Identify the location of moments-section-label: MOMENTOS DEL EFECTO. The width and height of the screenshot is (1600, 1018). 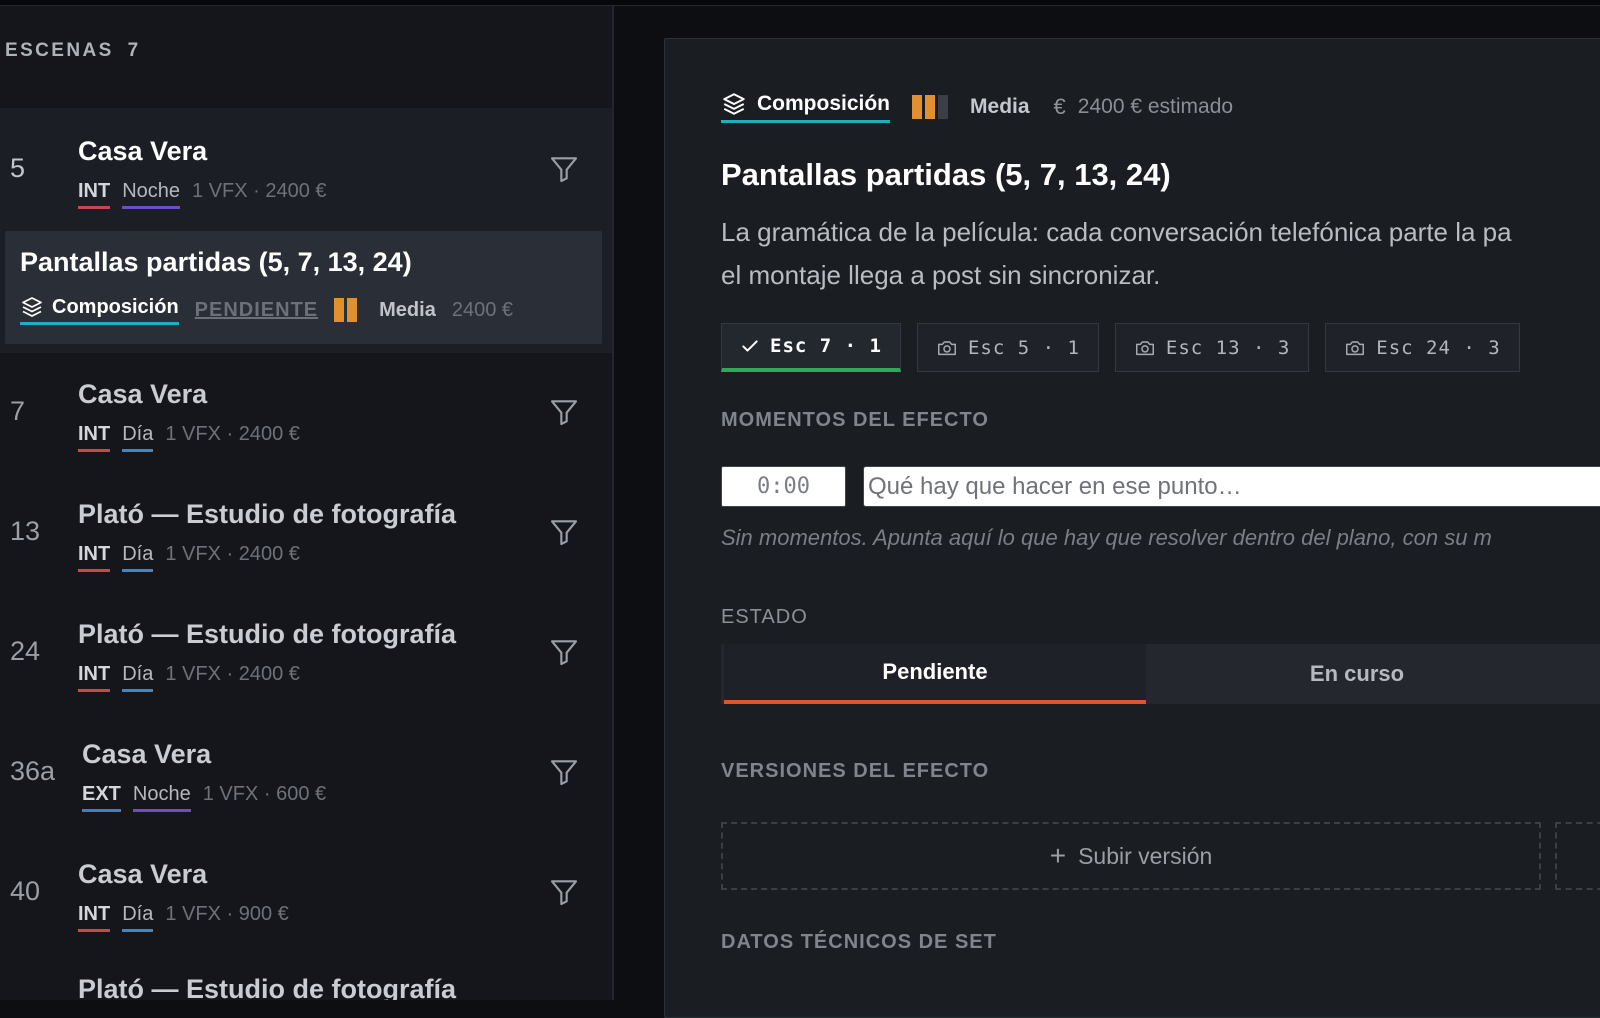
(855, 420).